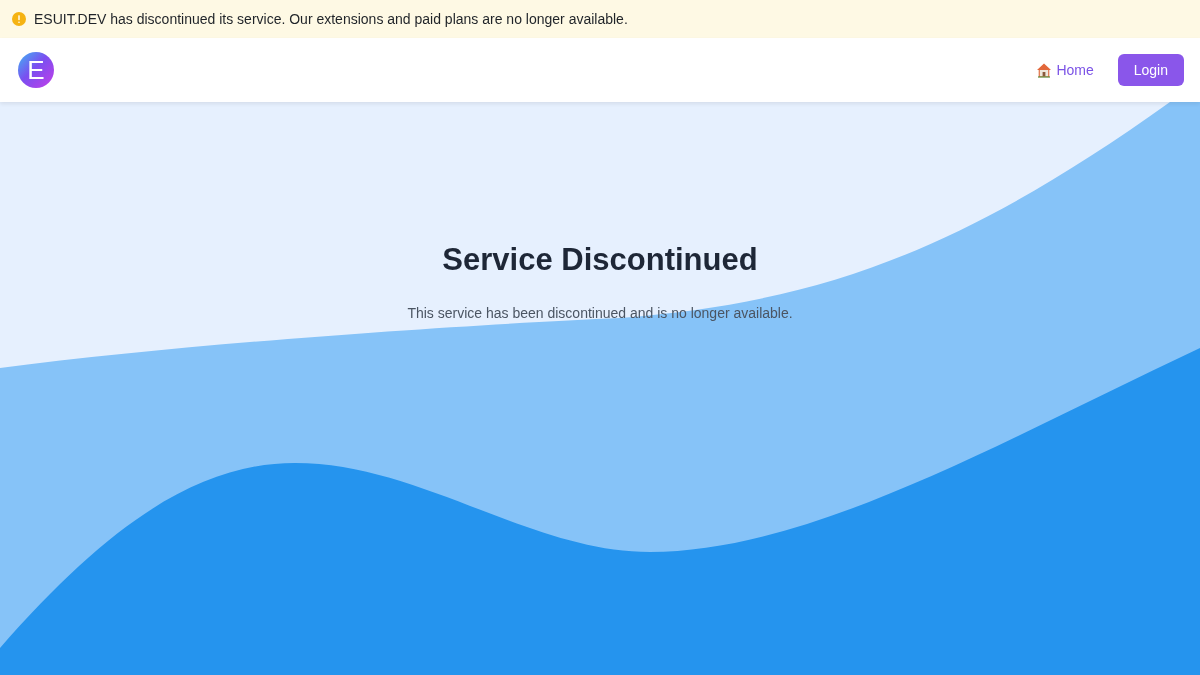 This screenshot has width=1200, height=675. I want to click on home-link: Home, so click(1065, 70).